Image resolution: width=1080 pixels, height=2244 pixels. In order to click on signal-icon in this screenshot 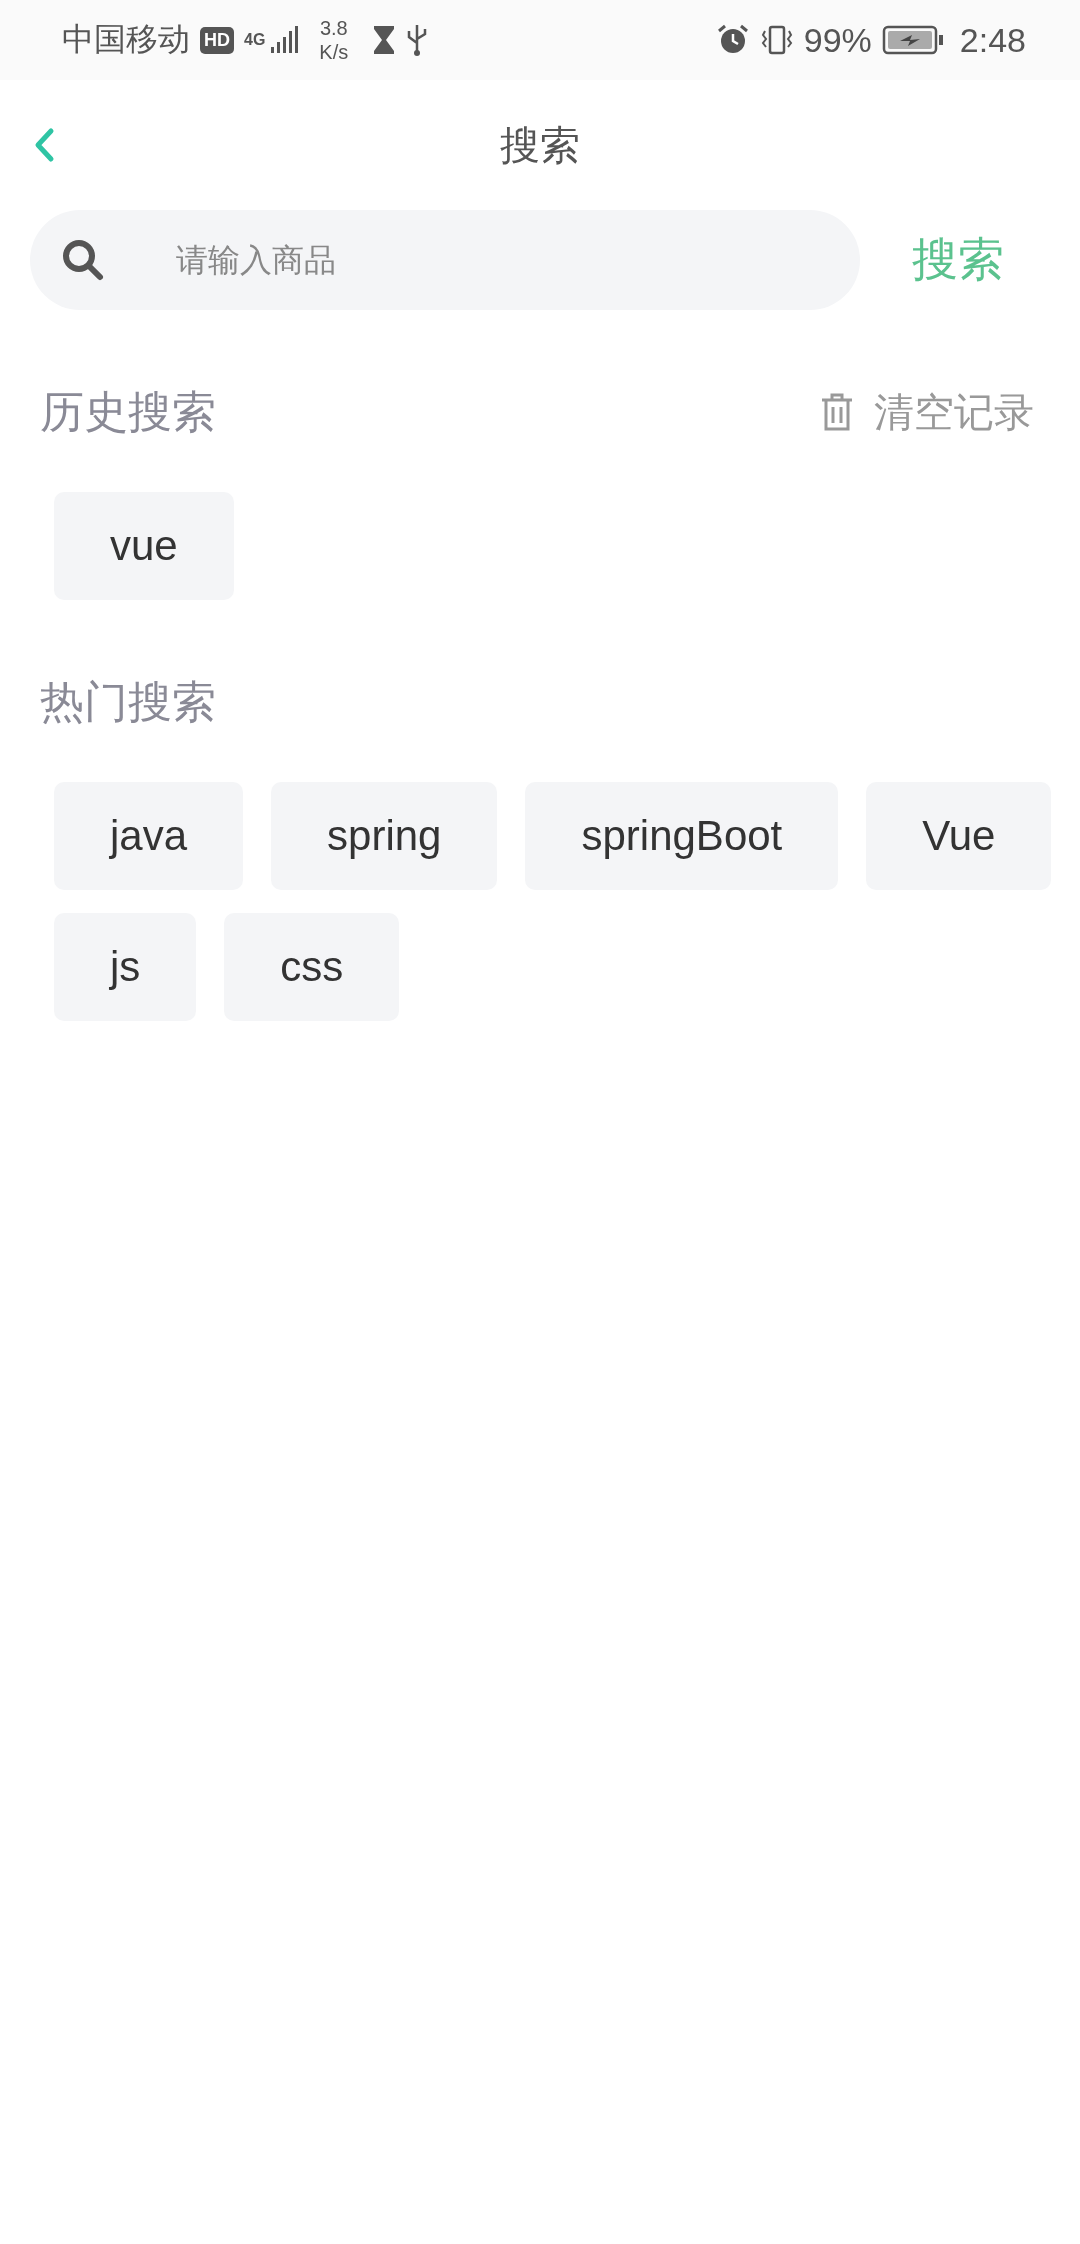, I will do `click(284, 40)`.